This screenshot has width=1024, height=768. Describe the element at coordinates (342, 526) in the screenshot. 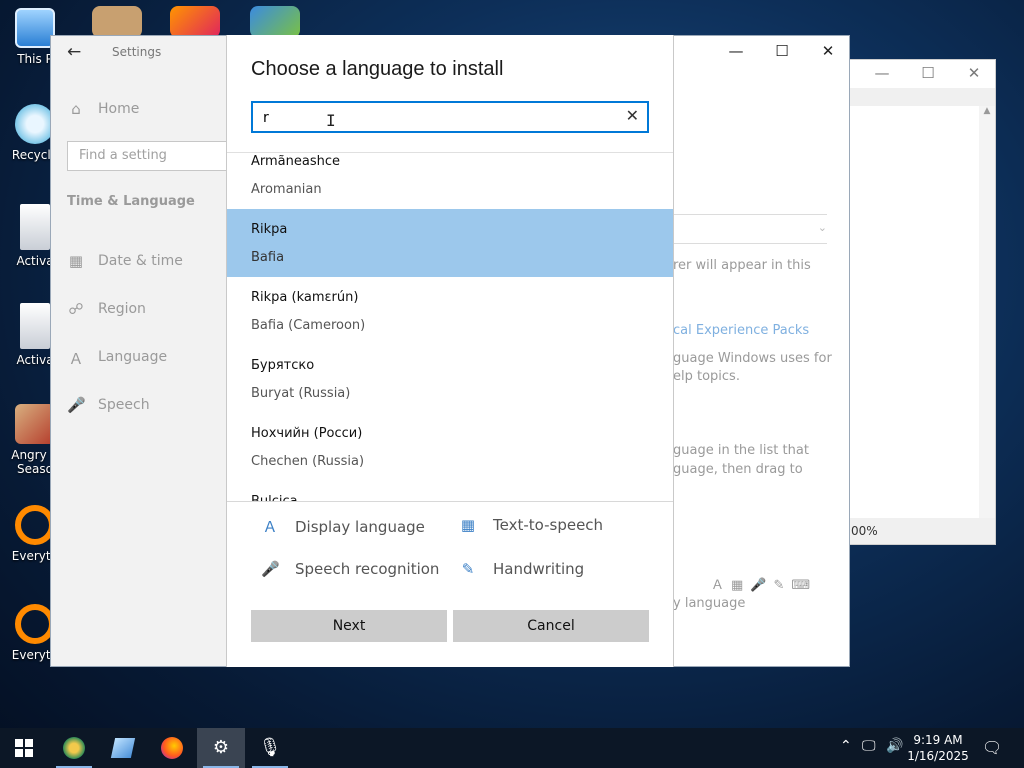

I see `feature-display-language: Ａ Display language` at that location.